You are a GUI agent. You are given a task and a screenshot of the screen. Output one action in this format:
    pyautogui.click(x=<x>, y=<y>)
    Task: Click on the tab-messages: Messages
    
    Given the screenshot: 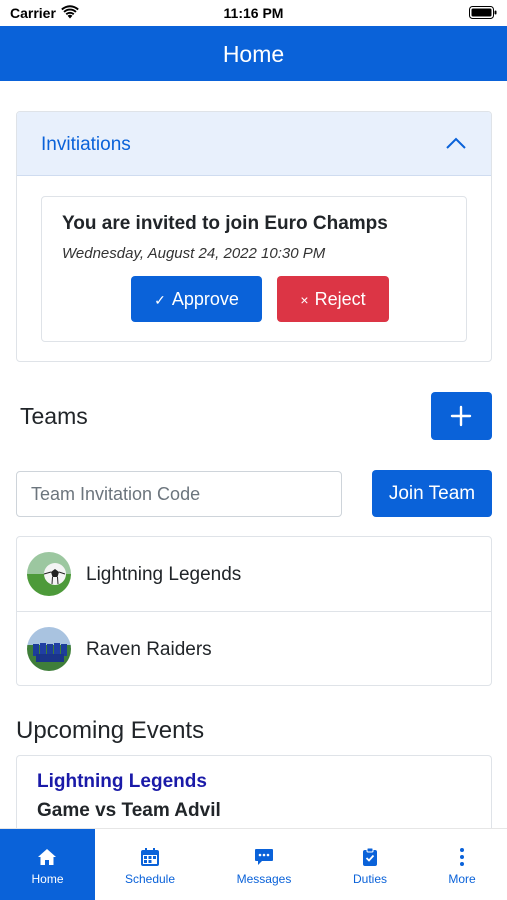 What is the action you would take?
    pyautogui.click(x=264, y=864)
    